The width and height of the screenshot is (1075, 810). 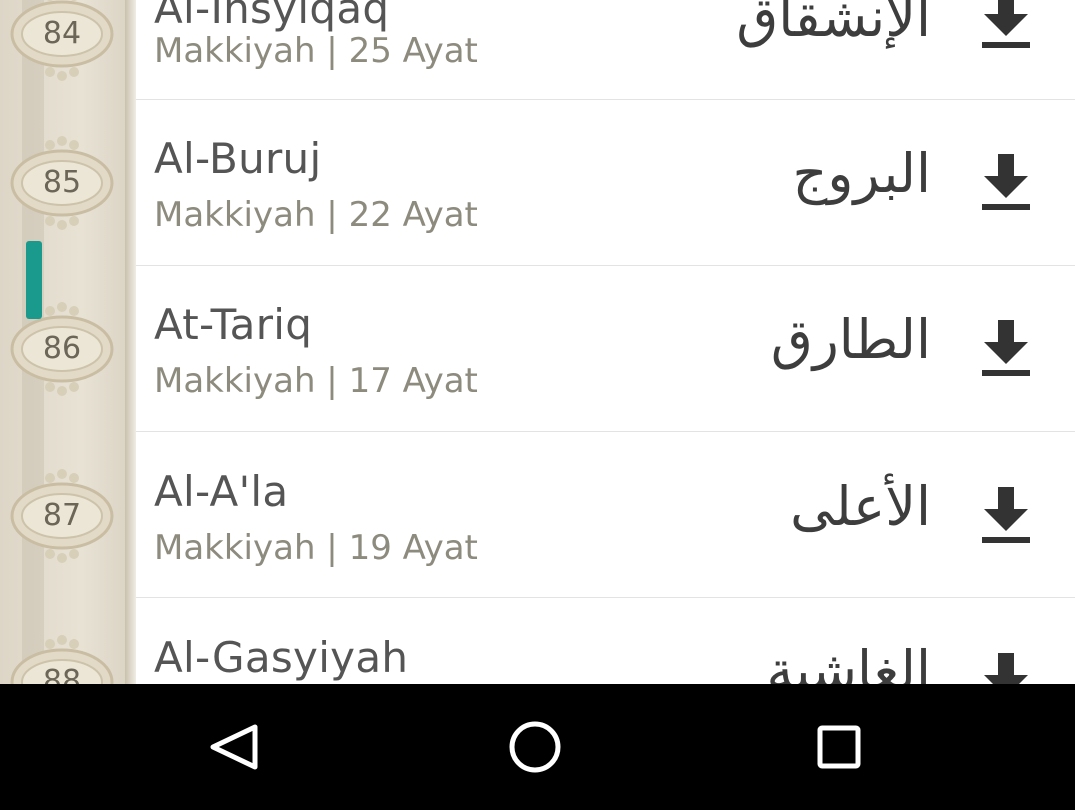 I want to click on surah-number: 88, so click(x=62, y=674).